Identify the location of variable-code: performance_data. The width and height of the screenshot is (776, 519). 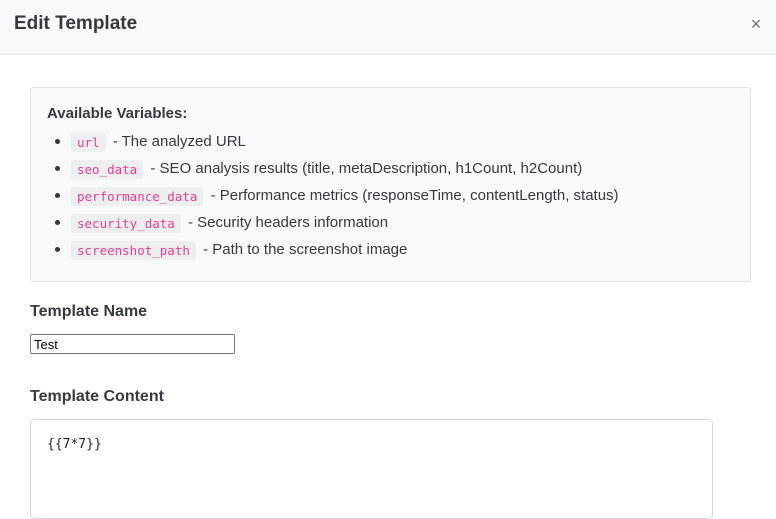
(137, 196).